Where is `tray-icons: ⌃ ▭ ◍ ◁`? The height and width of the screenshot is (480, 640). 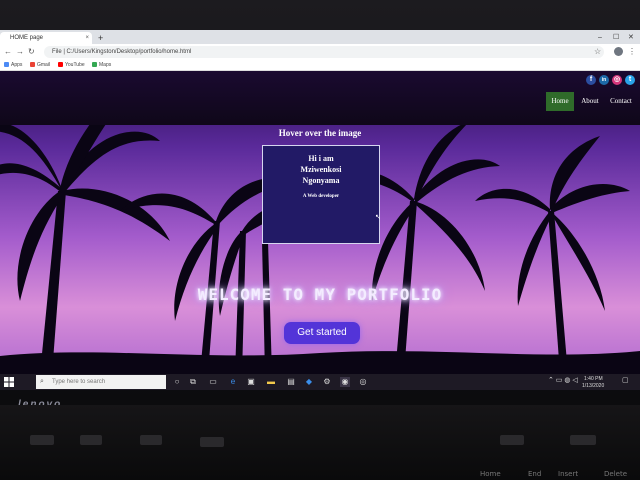 tray-icons: ⌃ ▭ ◍ ◁ is located at coordinates (563, 380).